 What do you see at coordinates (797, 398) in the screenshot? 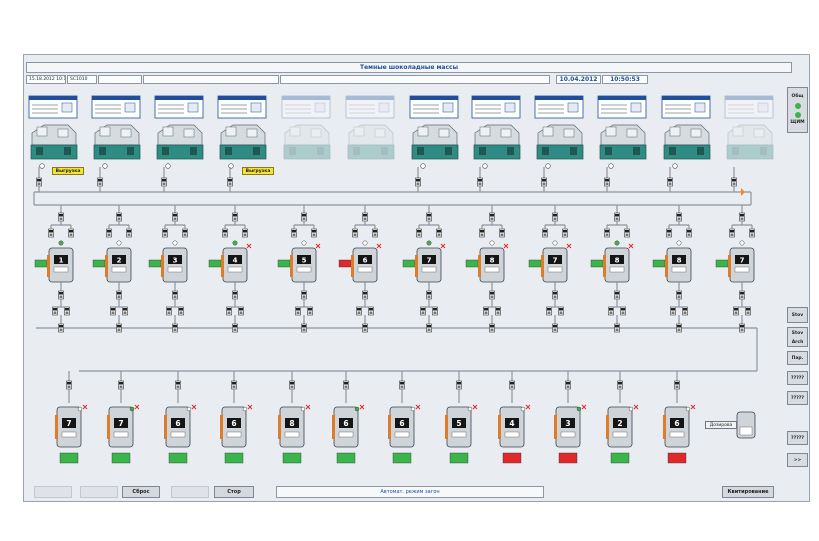
I see `sidebar-btn-4: ?????` at bounding box center [797, 398].